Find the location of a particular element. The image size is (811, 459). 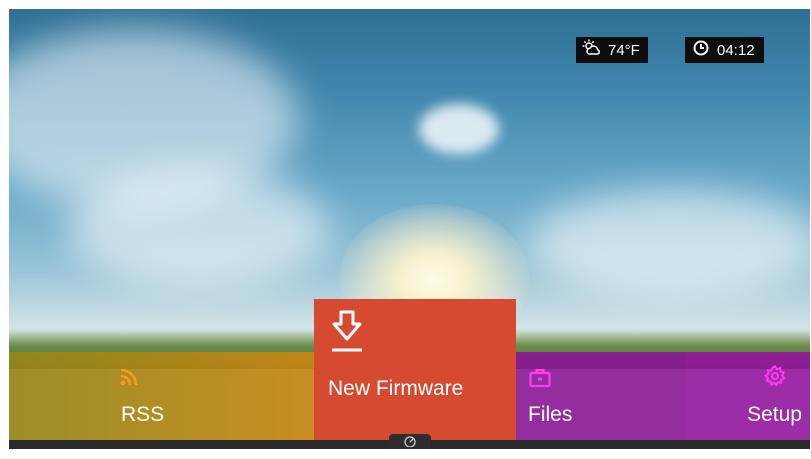

menu-item-label: RSS is located at coordinates (143, 414).